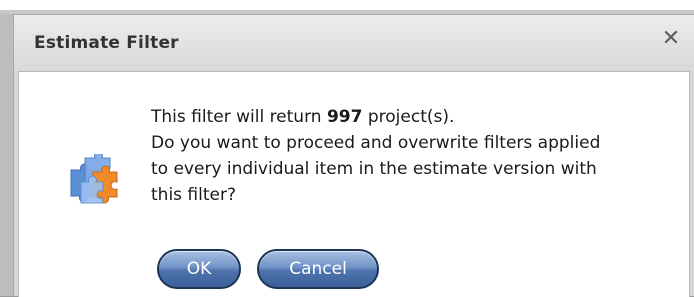 Image resolution: width=694 pixels, height=297 pixels. What do you see at coordinates (106, 43) in the screenshot?
I see `dialog-title: Estimate Filter` at bounding box center [106, 43].